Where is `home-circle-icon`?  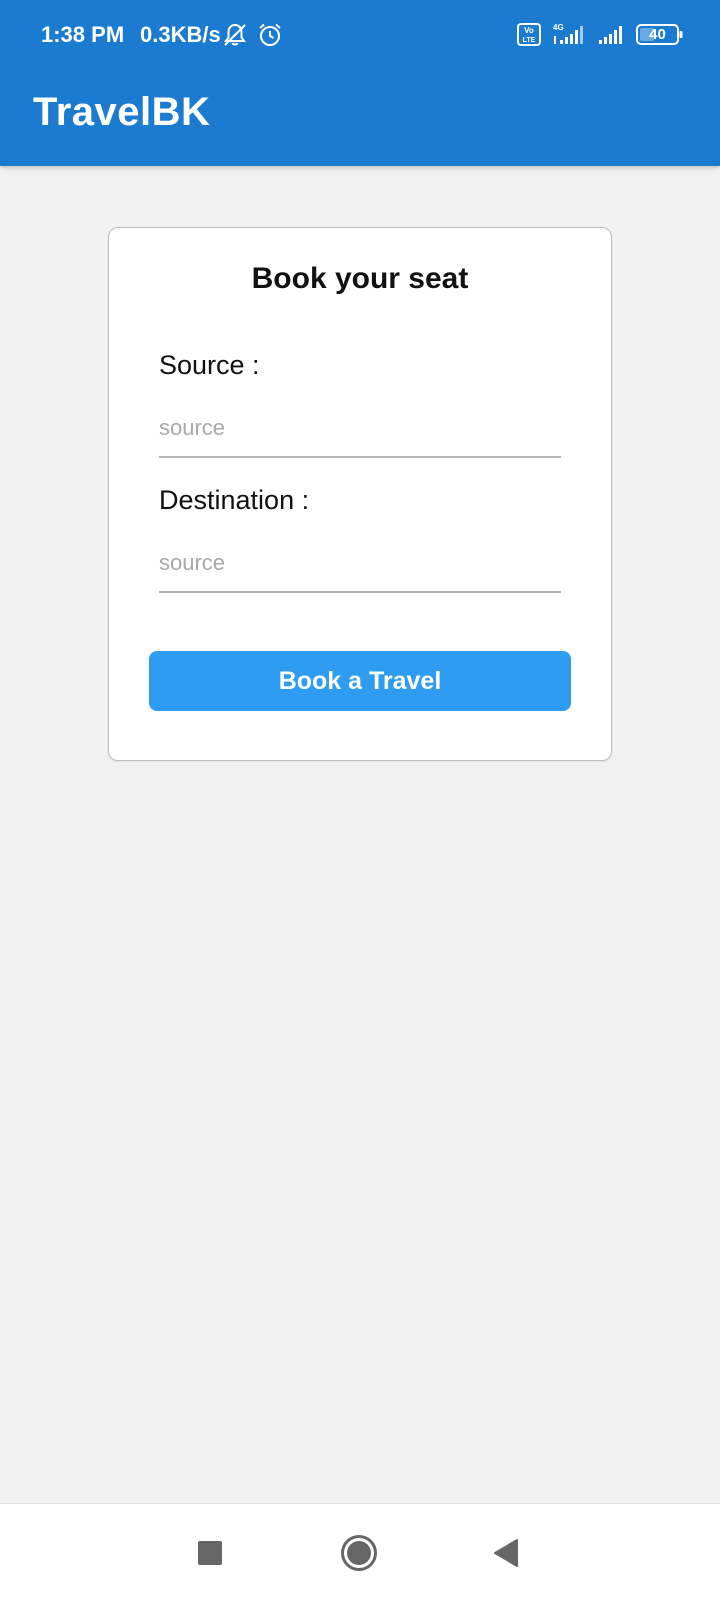 home-circle-icon is located at coordinates (359, 1553).